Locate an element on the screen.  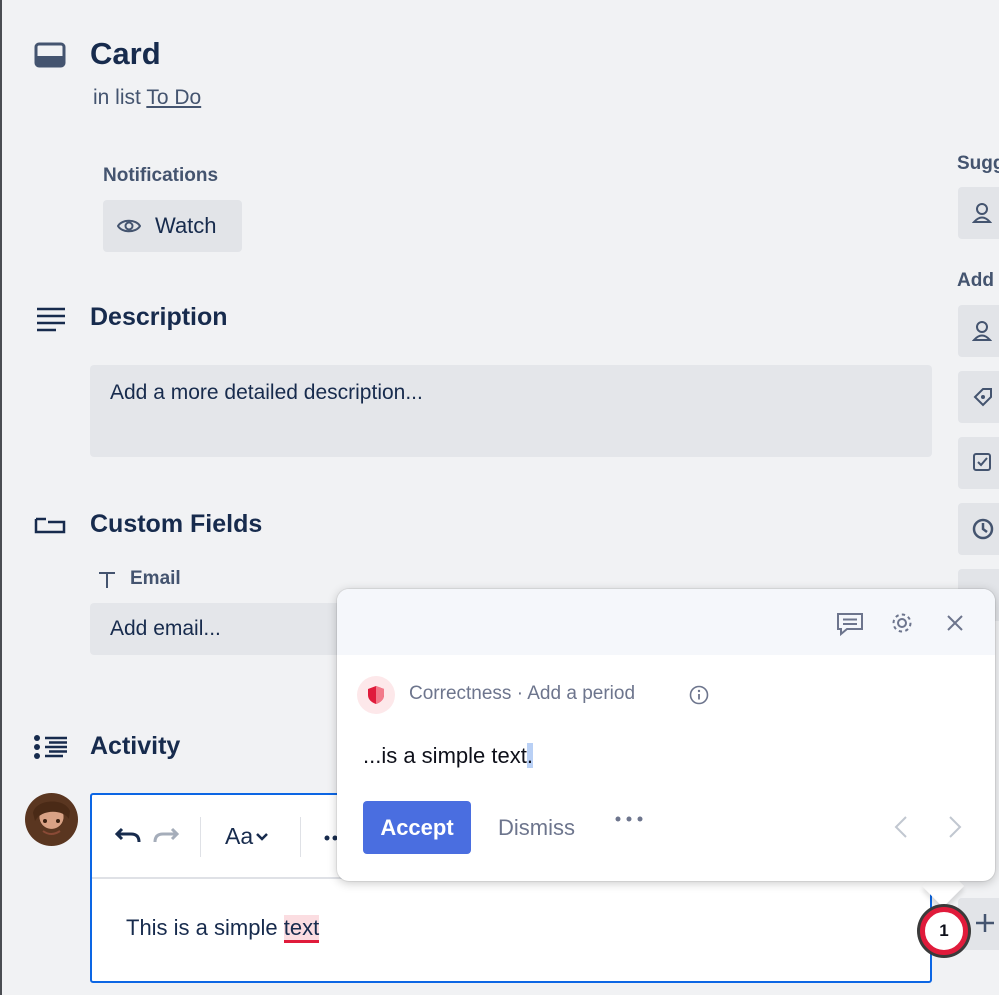
next-suggestion-icon is located at coordinates (955, 827).